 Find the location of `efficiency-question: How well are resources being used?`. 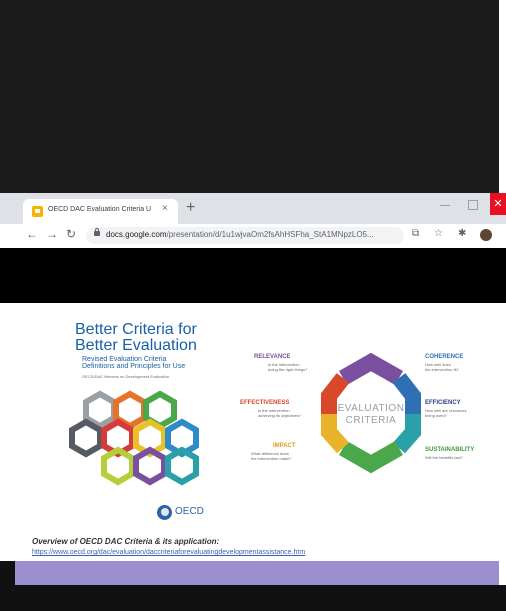

efficiency-question: How well are resources being used? is located at coordinates (446, 413).